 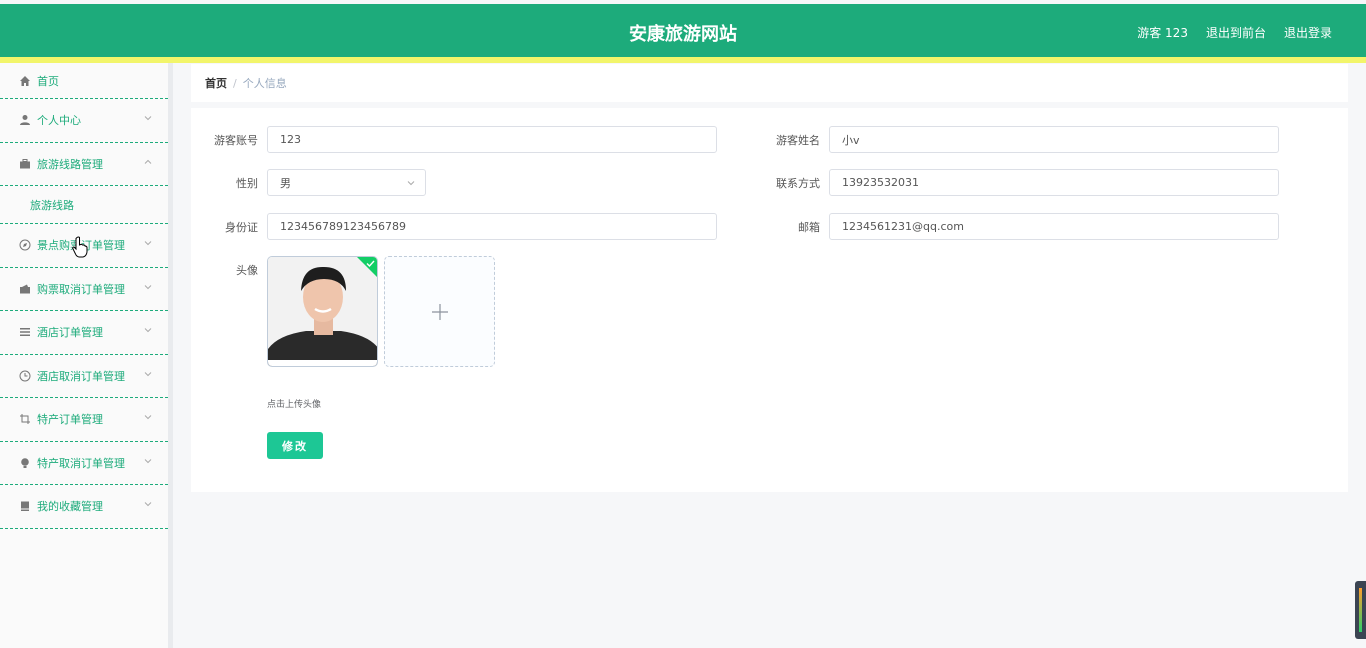 What do you see at coordinates (370, 264) in the screenshot?
I see `check-icon` at bounding box center [370, 264].